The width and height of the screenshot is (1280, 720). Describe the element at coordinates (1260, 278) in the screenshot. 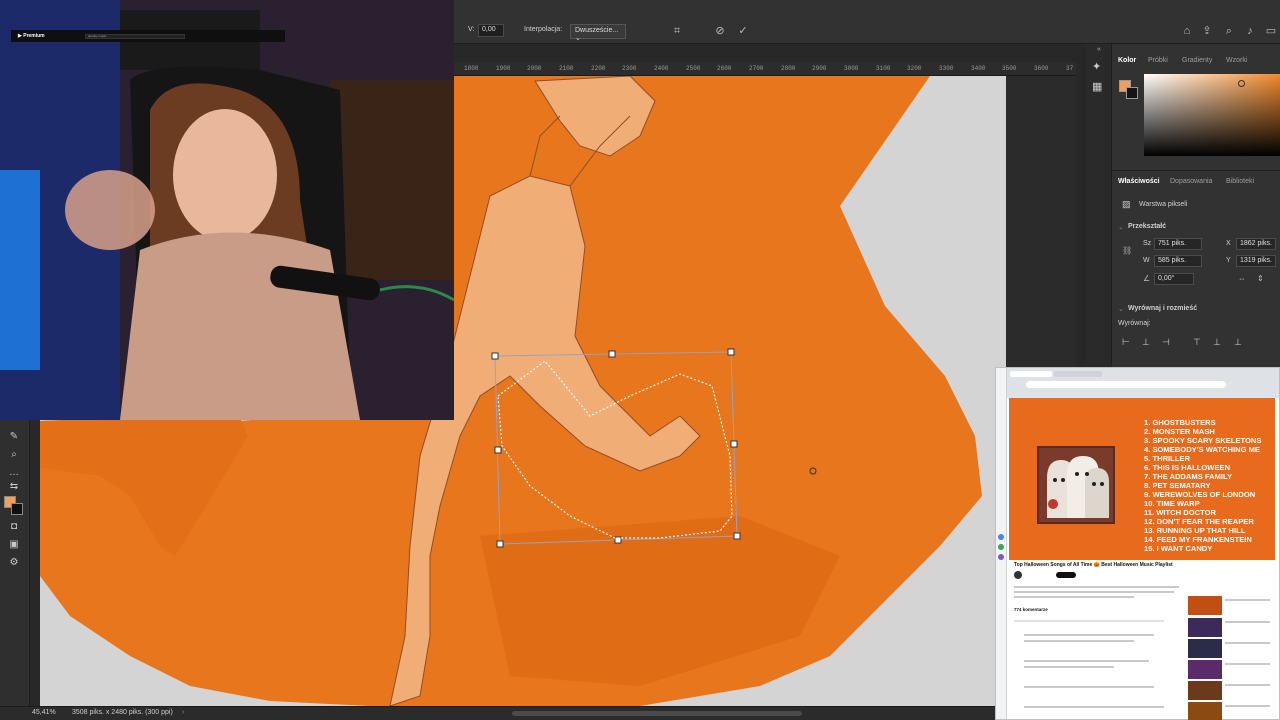

I see `flip-vertical-icon: ⇕` at that location.